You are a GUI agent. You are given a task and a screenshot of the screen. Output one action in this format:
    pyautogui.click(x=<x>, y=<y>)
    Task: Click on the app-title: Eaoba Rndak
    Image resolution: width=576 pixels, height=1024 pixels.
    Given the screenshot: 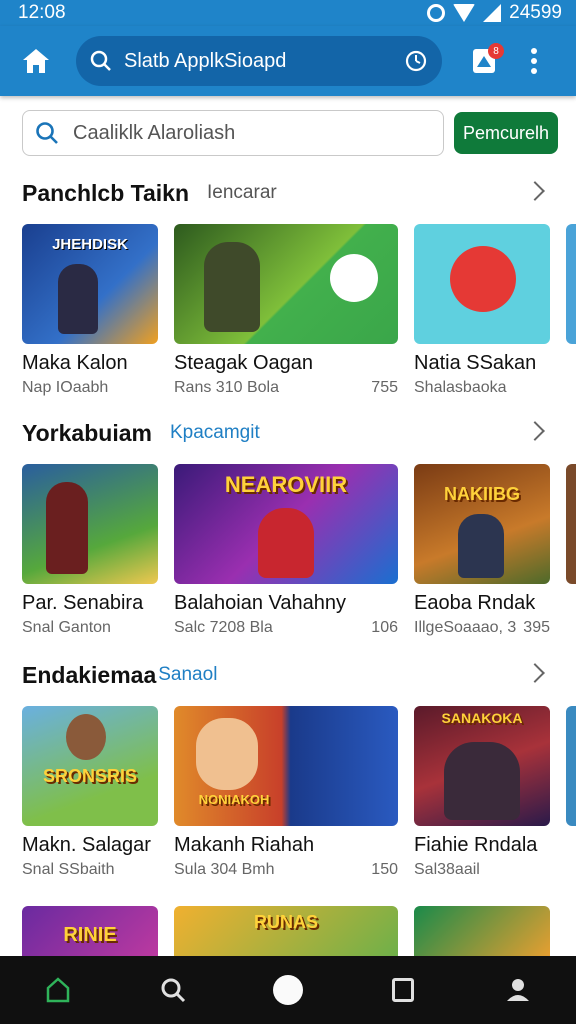 What is the action you would take?
    pyautogui.click(x=475, y=603)
    